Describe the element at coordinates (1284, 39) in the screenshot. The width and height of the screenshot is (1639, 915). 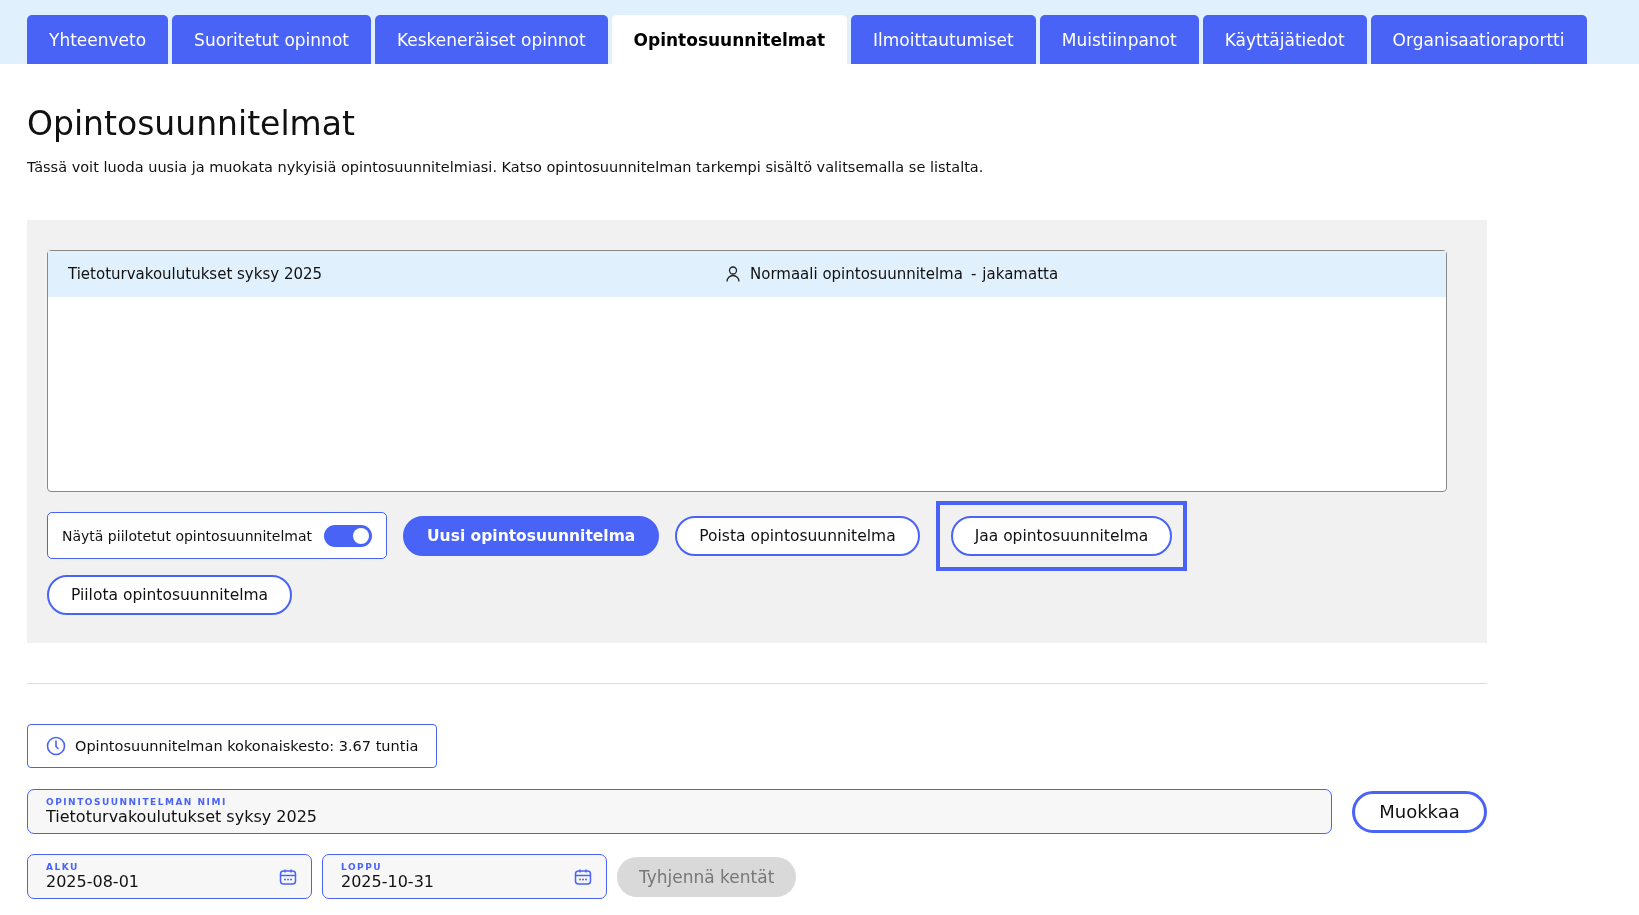
I see `tab: Käyttäjätiedot` at that location.